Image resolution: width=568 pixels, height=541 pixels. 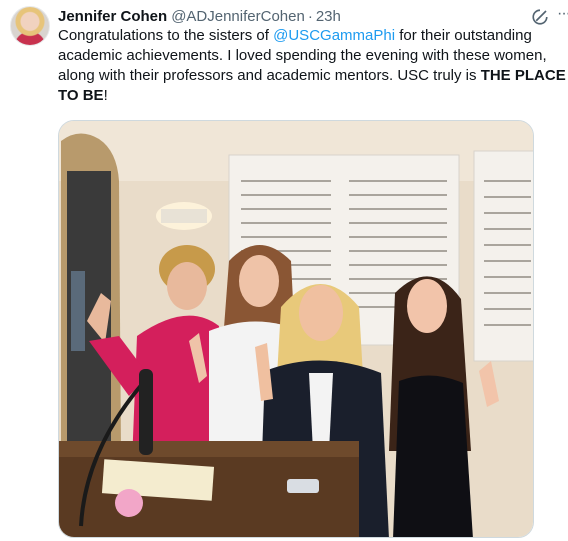 I want to click on tweet-header: Jennifer Cohen @ADJenniferCohen · 23h, so click(x=199, y=16).